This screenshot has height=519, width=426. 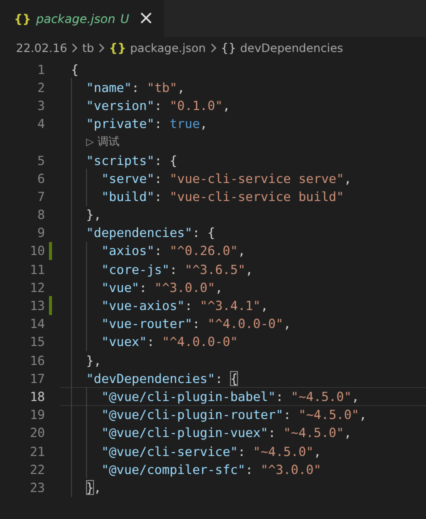 I want to click on line-number: 23, so click(x=36, y=487).